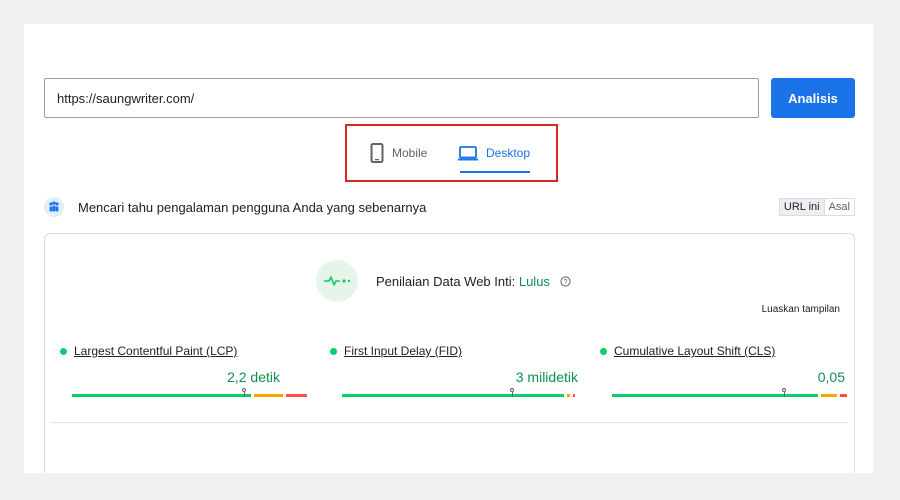 The height and width of the screenshot is (500, 900). Describe the element at coordinates (534, 281) in the screenshot. I see `assessment-status: Lulus` at that location.